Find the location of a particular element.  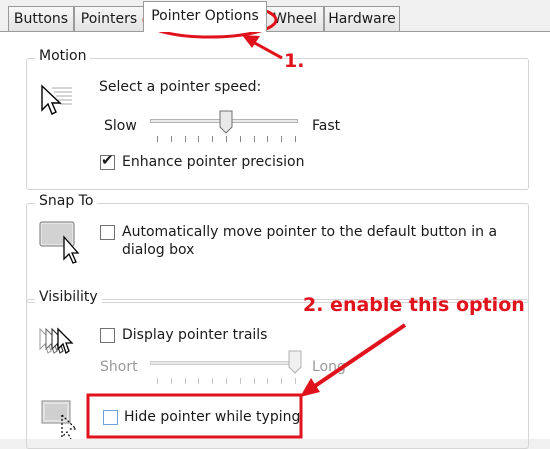

tab-pointer-options: Pointer Options is located at coordinates (205, 16).